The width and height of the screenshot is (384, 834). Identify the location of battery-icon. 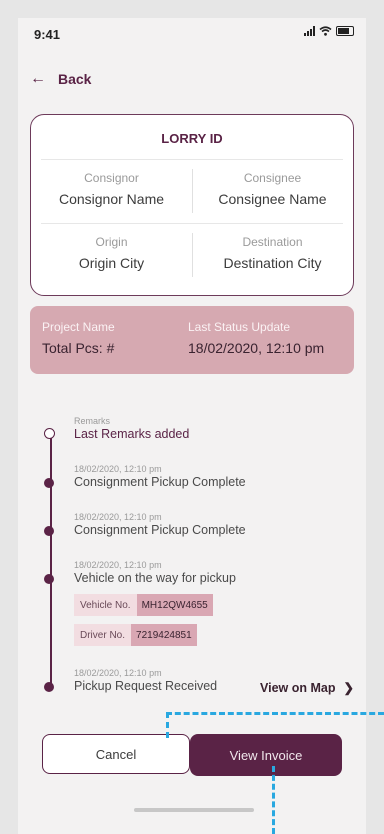
(345, 31).